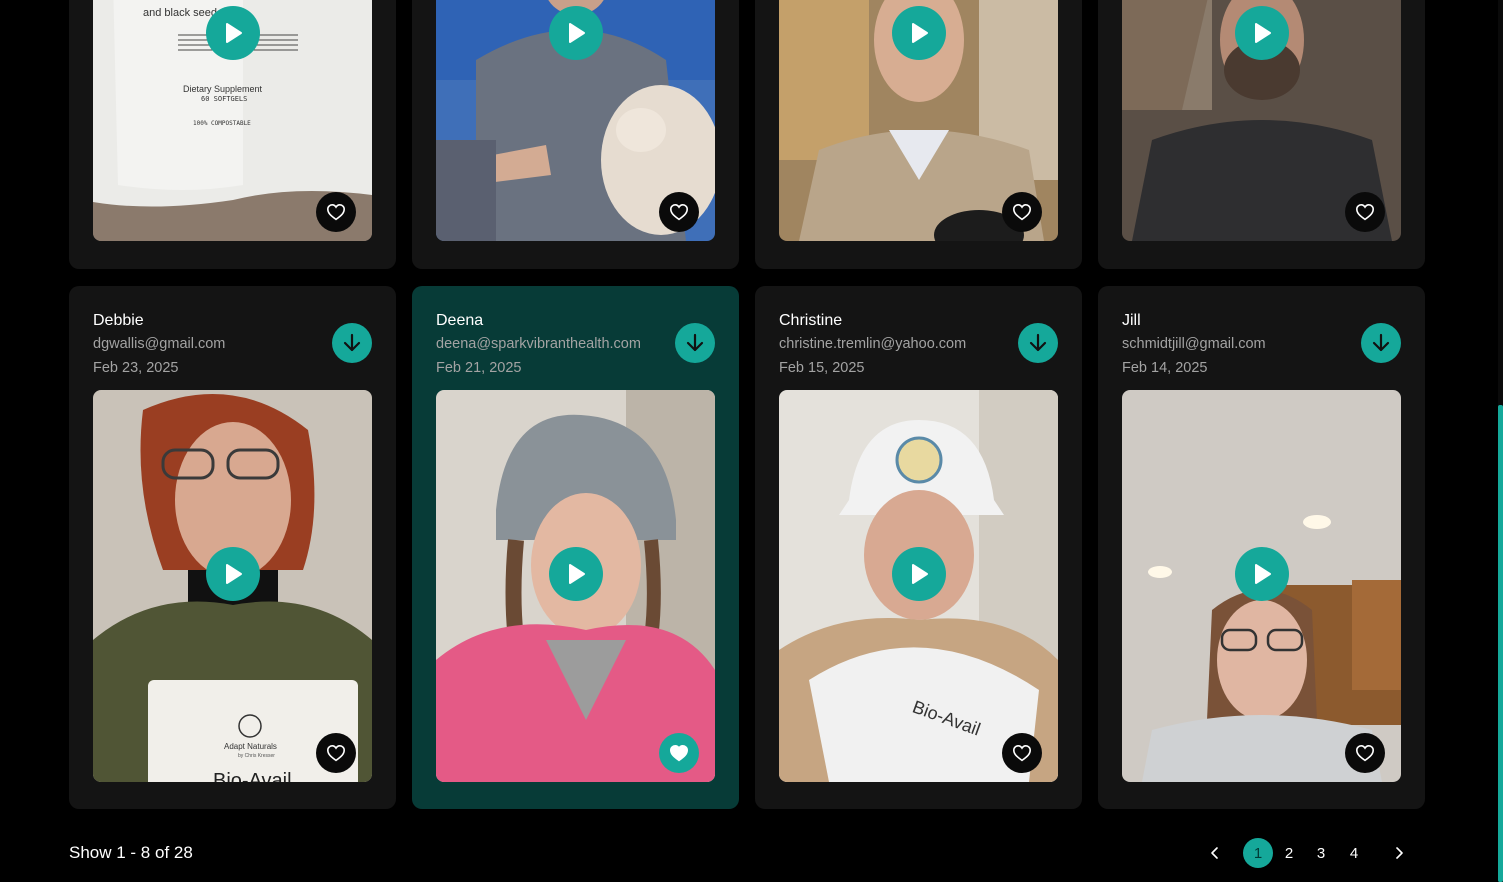 The width and height of the screenshot is (1503, 882). I want to click on prev-page-button, so click(1215, 853).